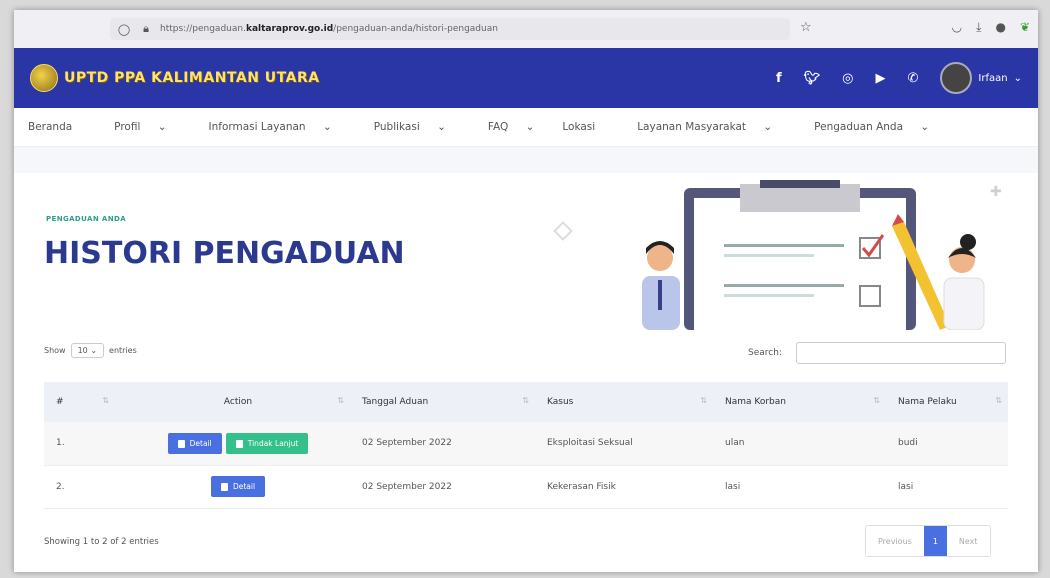 This screenshot has width=1050, height=578. I want to click on nav-item-lokasi: Lokasi, so click(578, 127).